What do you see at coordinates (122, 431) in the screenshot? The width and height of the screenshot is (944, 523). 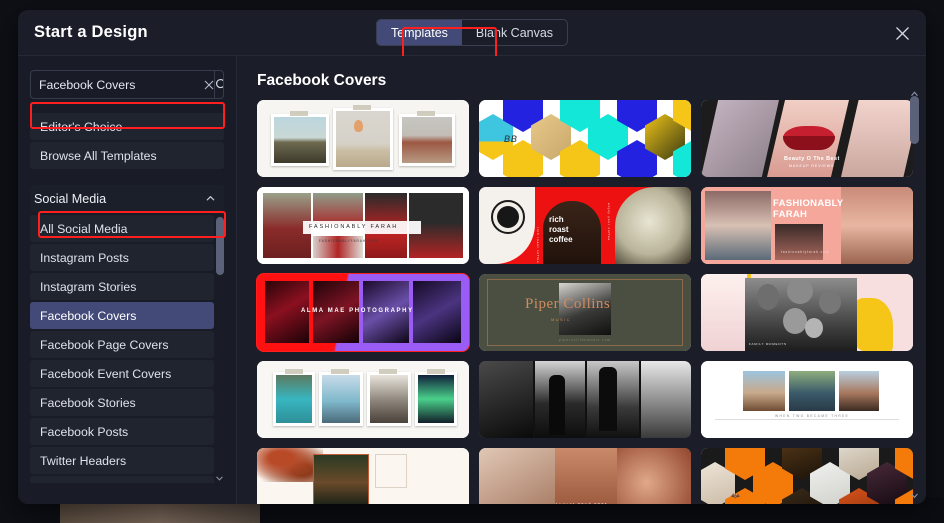 I see `sidebar-item-facebook-posts: Facebook Posts` at bounding box center [122, 431].